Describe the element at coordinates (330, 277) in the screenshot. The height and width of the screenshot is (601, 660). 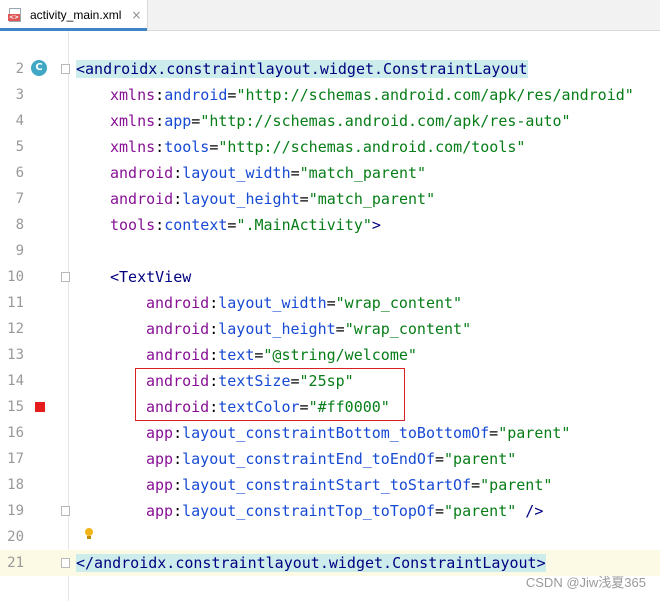
I see `code-line: 10 <TextView` at that location.